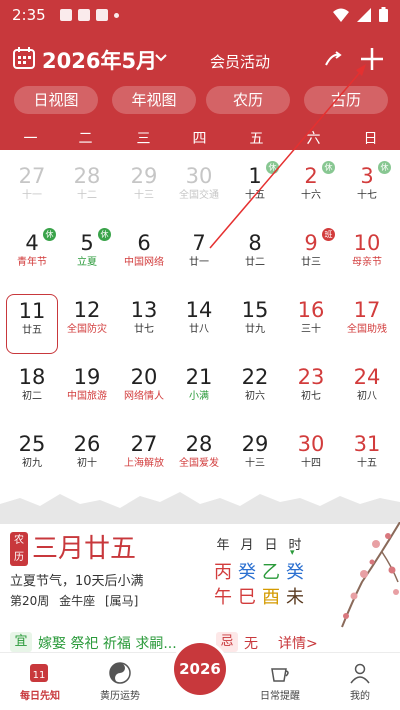 This screenshot has height=710, width=400. I want to click on day-cell: 10 母亲节, so click(367, 257).